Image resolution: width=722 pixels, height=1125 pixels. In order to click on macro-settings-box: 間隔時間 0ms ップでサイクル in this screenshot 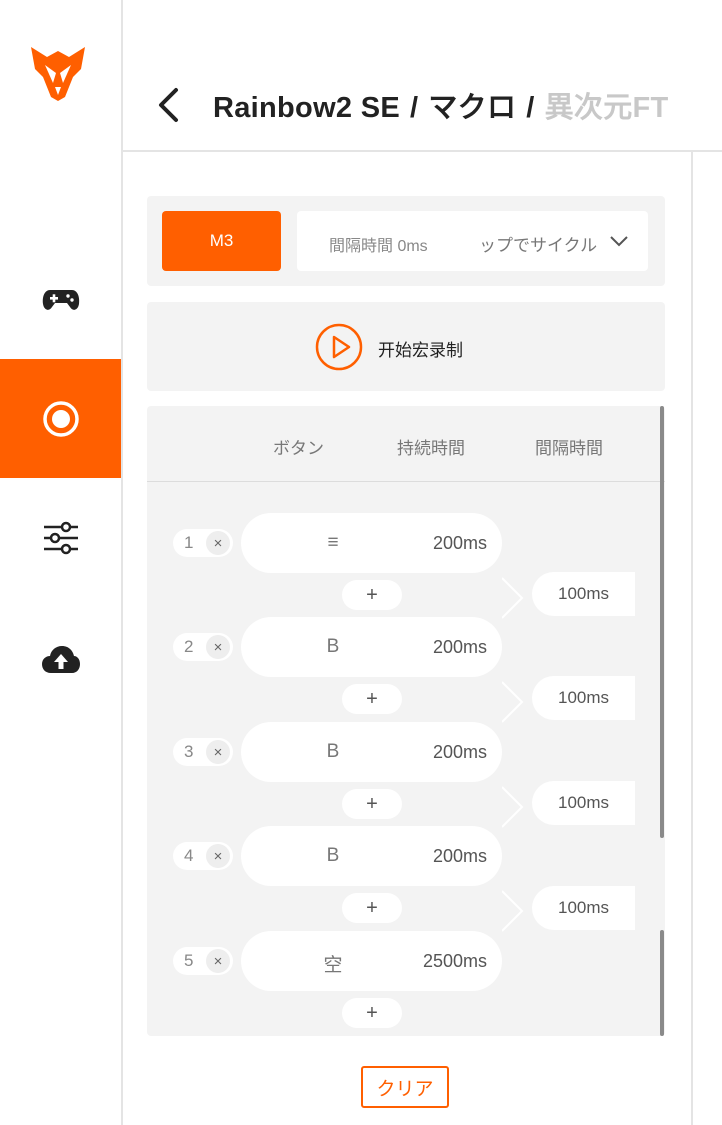, I will do `click(472, 241)`.